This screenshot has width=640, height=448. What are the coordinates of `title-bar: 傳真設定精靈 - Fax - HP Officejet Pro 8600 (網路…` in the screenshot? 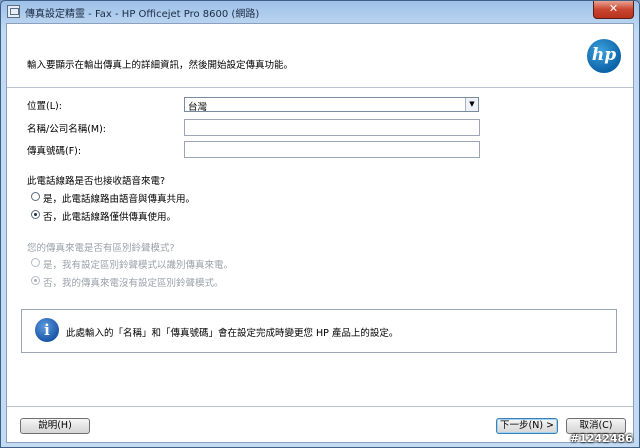 It's located at (320, 12).